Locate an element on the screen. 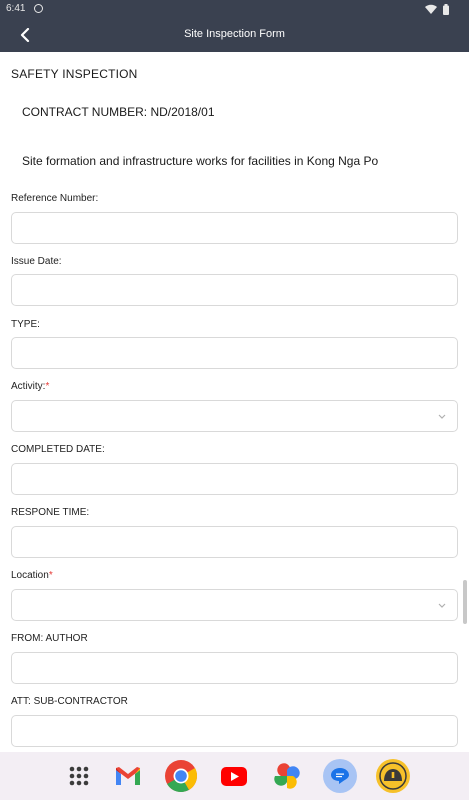 This screenshot has width=469, height=800. notification-icon is located at coordinates (38, 8).